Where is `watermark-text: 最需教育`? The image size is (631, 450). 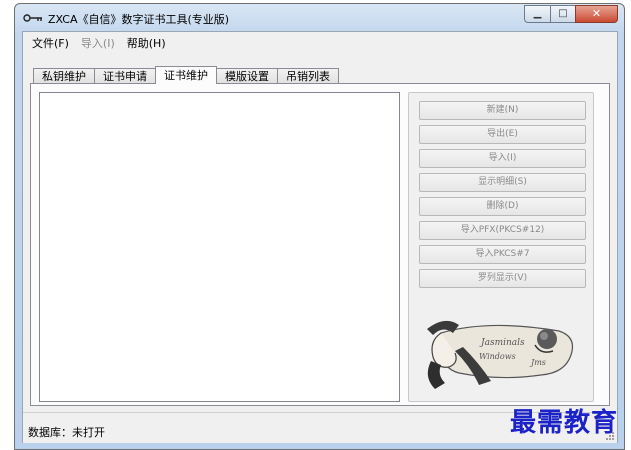
watermark-text: 最需教育 is located at coordinates (564, 423).